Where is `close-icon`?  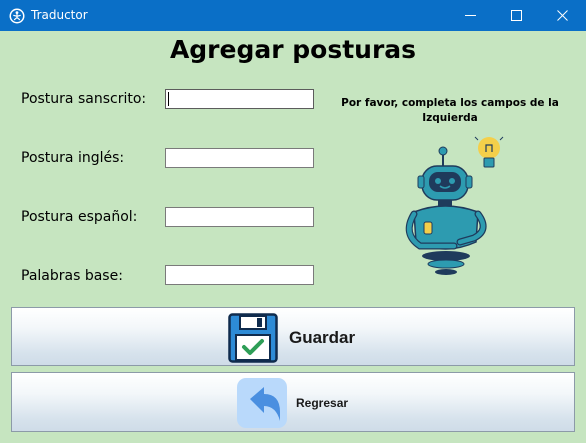 close-icon is located at coordinates (562, 15).